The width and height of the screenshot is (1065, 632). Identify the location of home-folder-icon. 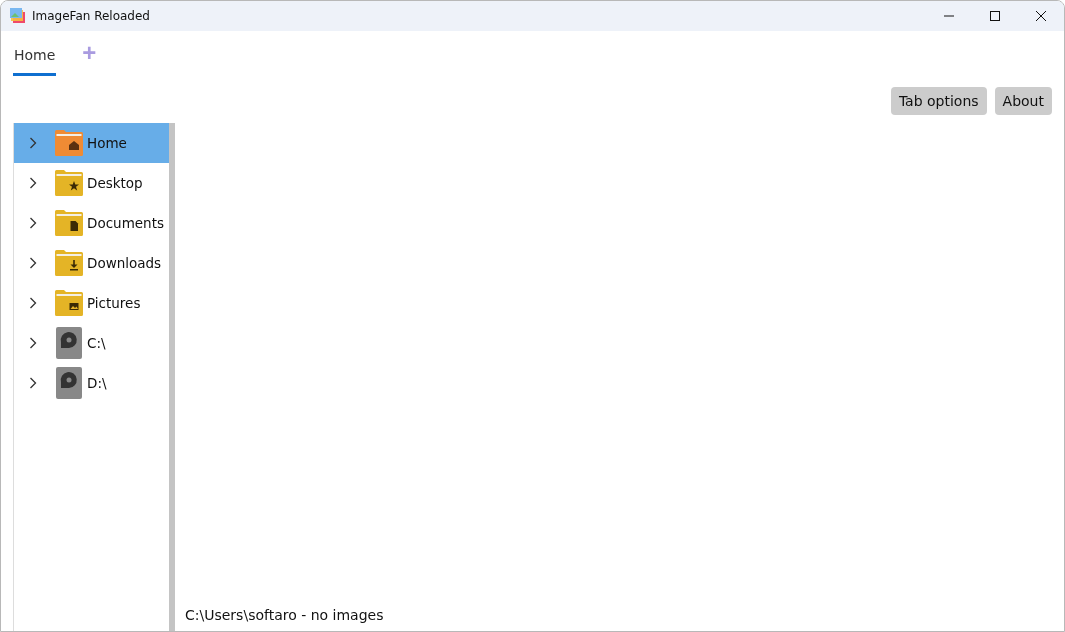
(69, 143).